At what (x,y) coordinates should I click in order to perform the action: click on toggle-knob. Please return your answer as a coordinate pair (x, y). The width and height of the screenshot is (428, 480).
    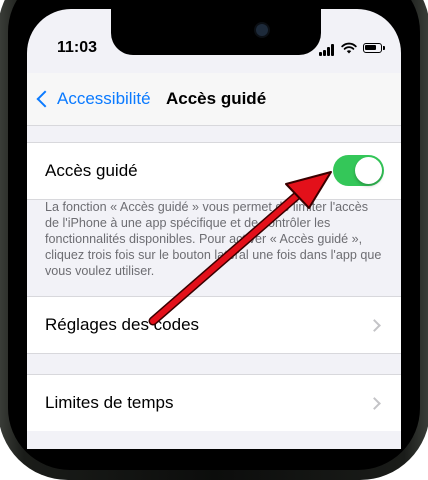
    Looking at the image, I should click on (368, 170).